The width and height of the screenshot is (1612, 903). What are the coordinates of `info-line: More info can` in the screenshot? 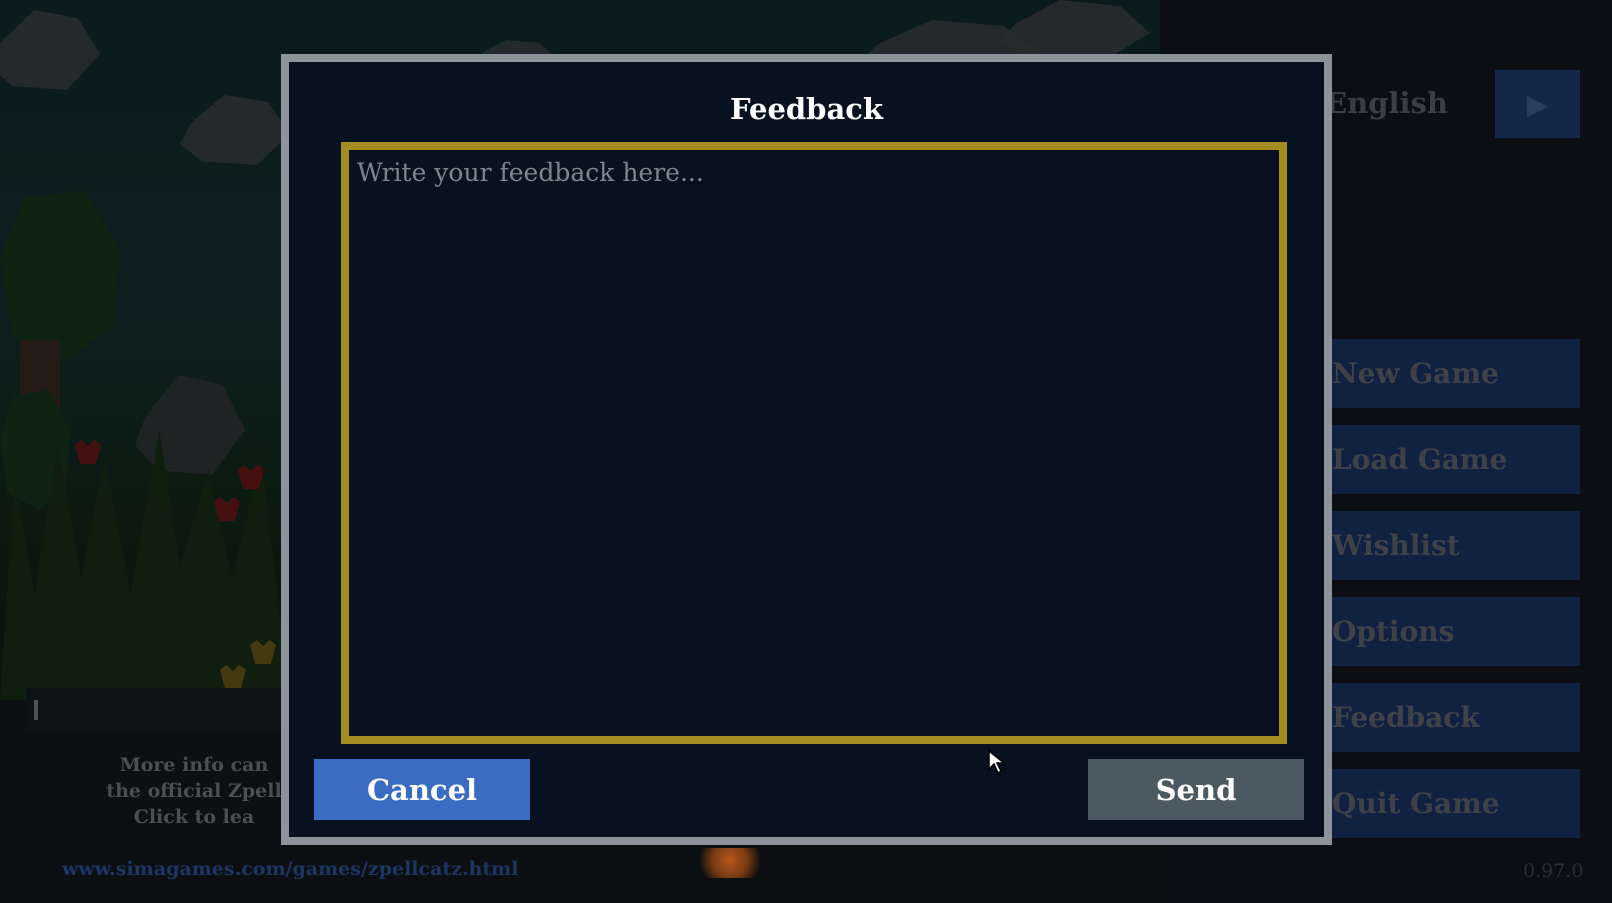 It's located at (194, 765).